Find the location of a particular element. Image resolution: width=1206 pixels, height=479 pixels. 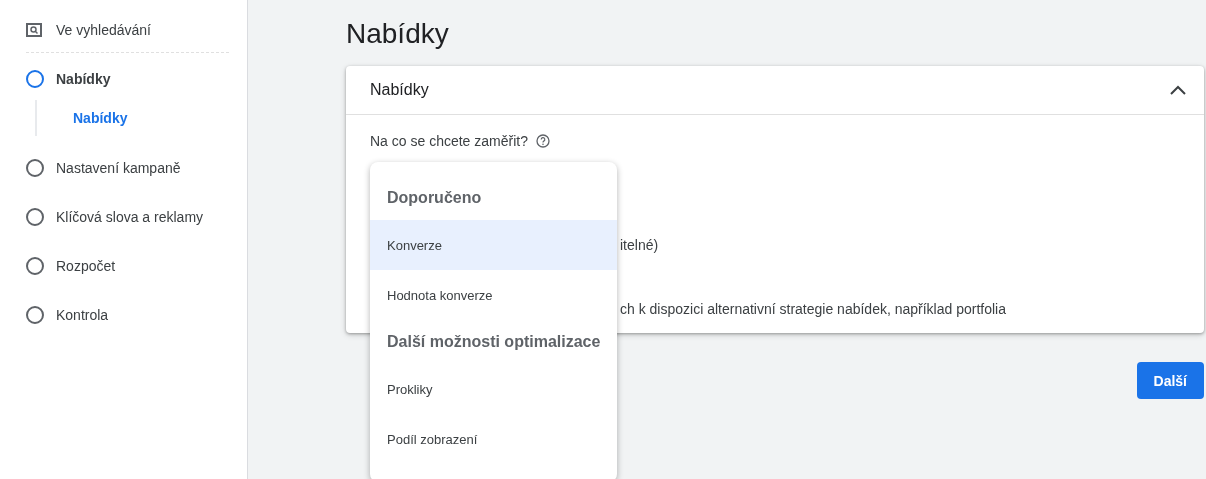

question-label: Na co se chcete zaměřit? is located at coordinates (449, 141).